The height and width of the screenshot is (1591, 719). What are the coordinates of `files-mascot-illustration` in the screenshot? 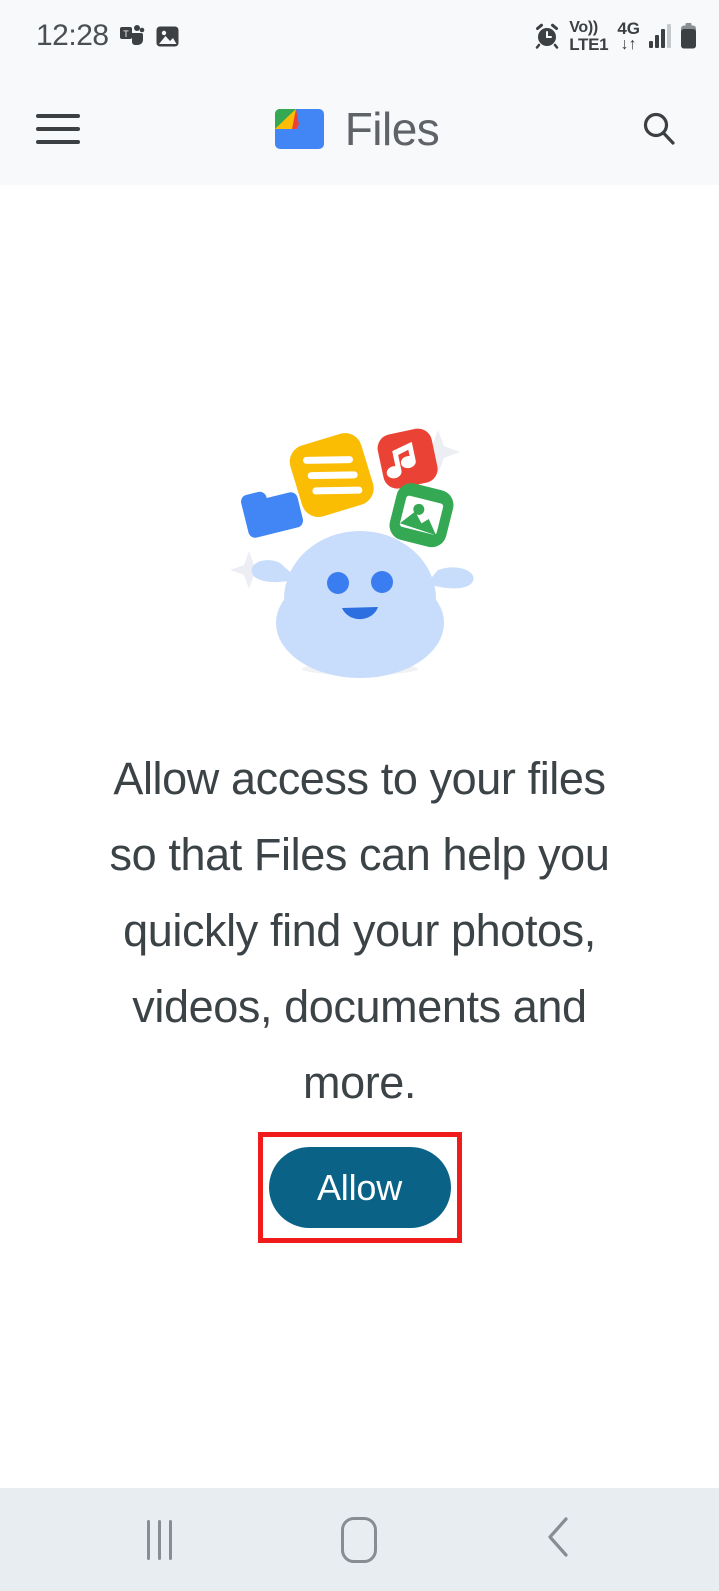 It's located at (360, 548).